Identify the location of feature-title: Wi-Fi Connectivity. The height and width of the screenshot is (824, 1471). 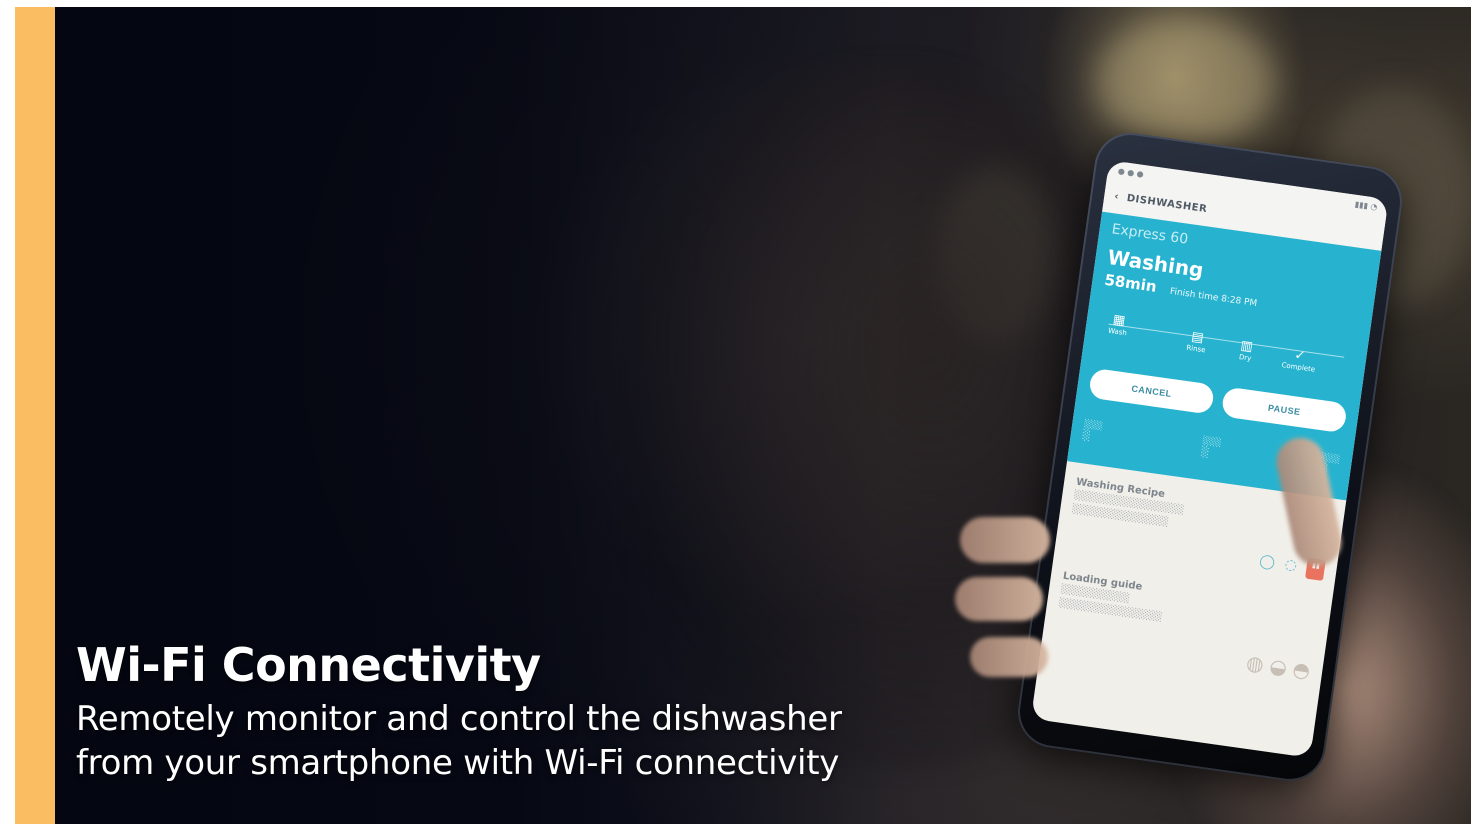
(308, 665).